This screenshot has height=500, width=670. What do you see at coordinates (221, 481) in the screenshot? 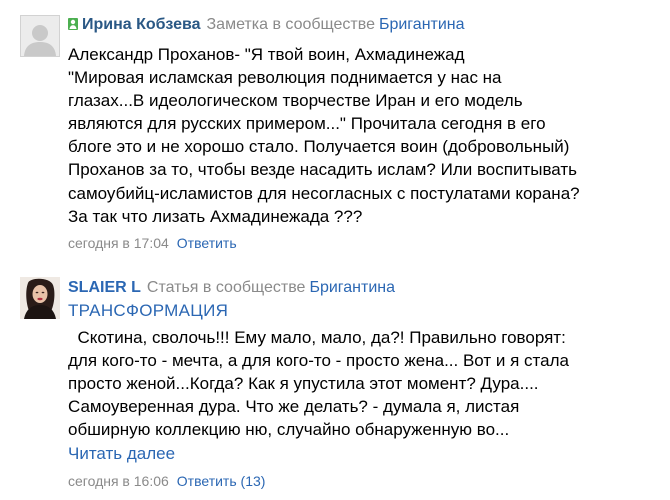
I see `reply-link: Ответить (13)` at bounding box center [221, 481].